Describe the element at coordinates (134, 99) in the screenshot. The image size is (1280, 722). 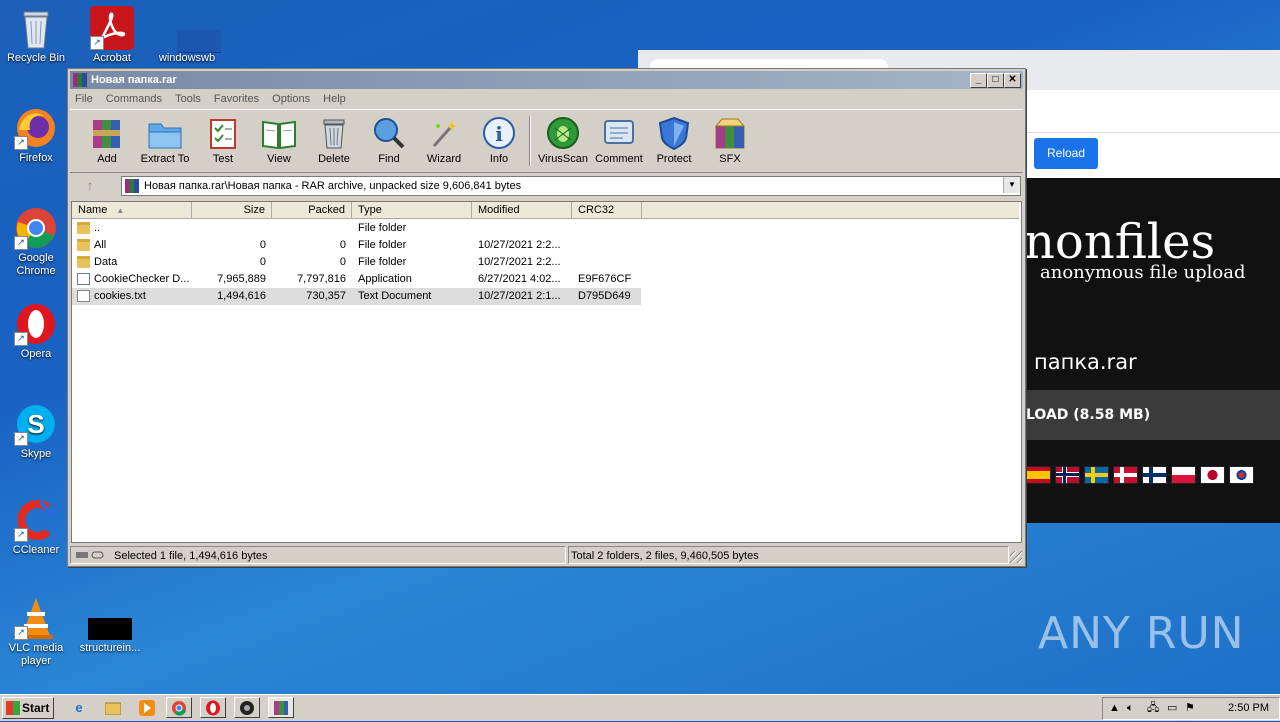
I see `menu-commands: Commands` at that location.